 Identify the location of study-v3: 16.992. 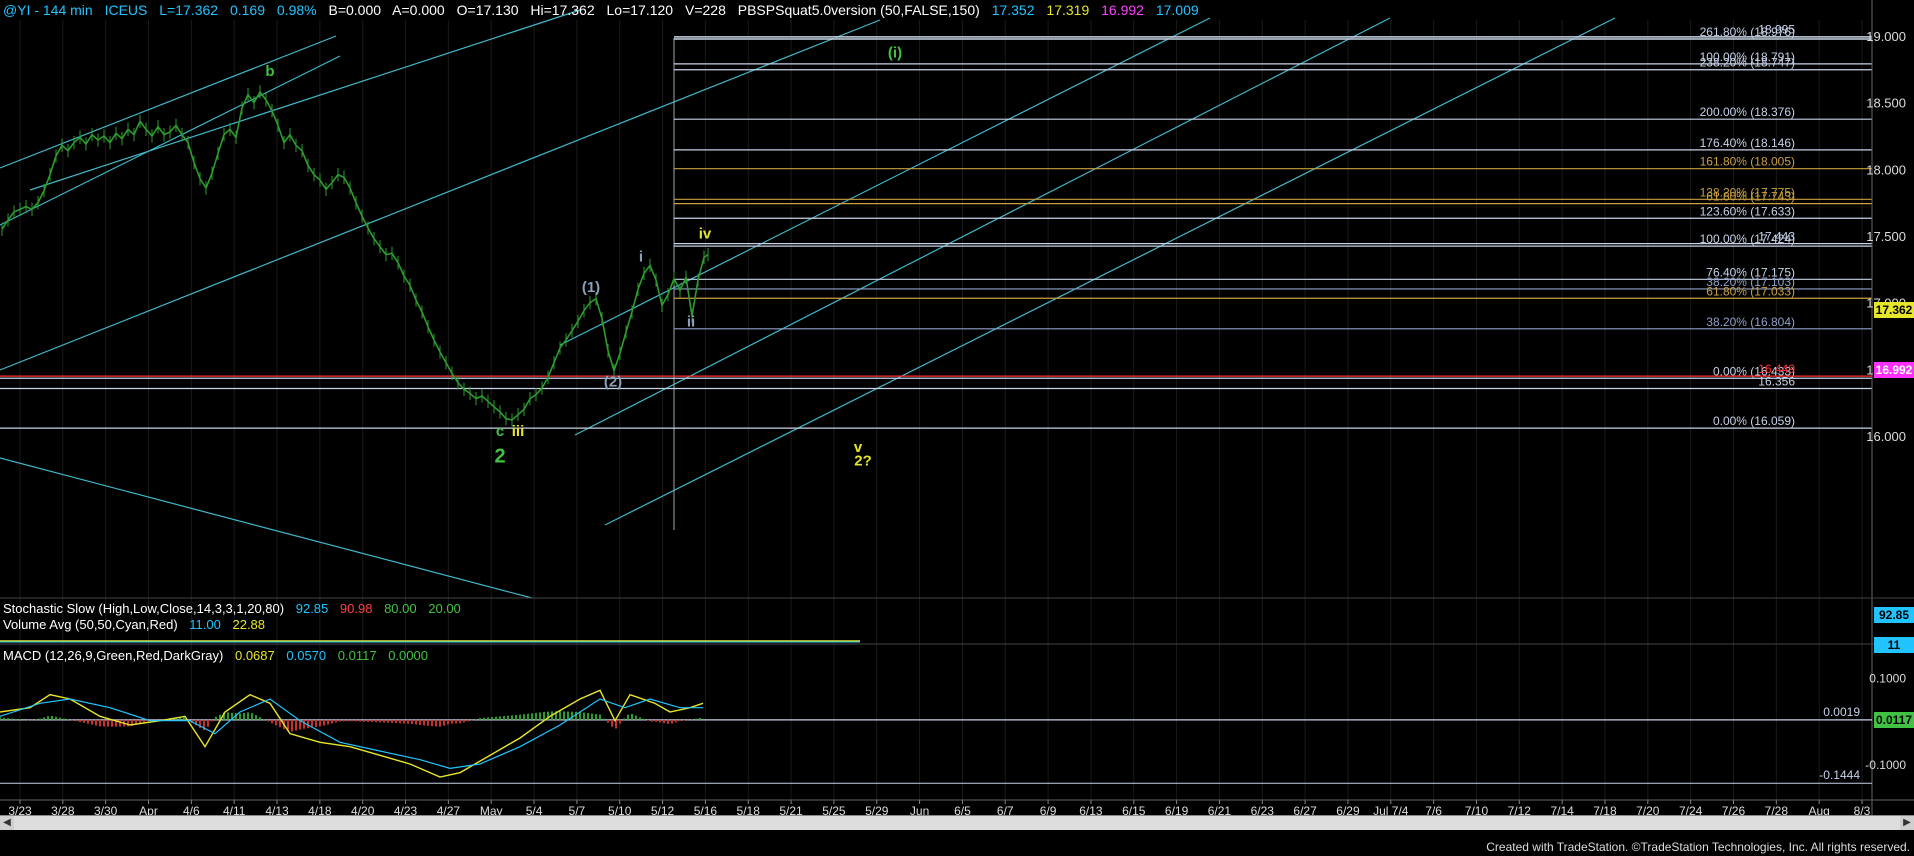
(1122, 10).